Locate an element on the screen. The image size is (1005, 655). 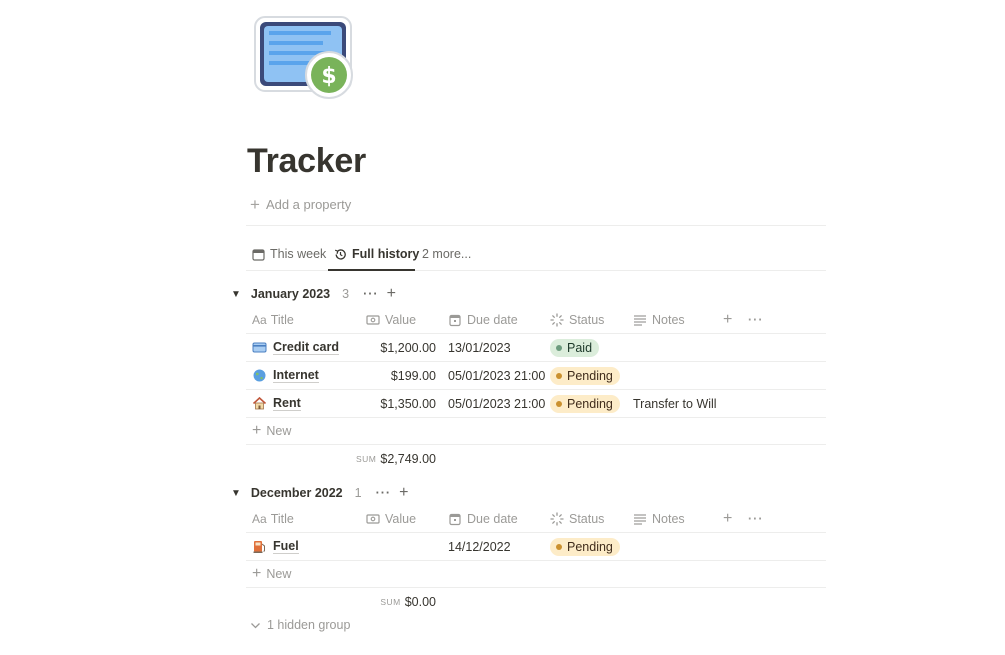
group-name: January 2023 is located at coordinates (290, 294).